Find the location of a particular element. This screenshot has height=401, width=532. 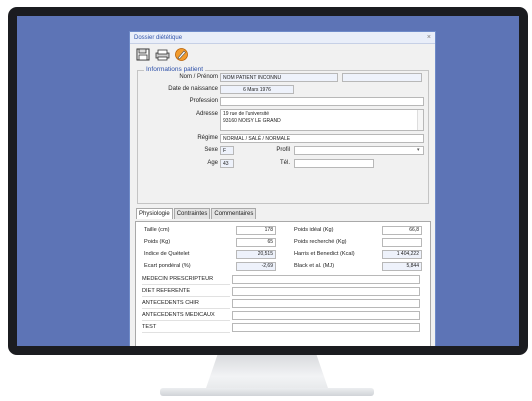

tab-contraintes: Contraintes is located at coordinates (192, 213).